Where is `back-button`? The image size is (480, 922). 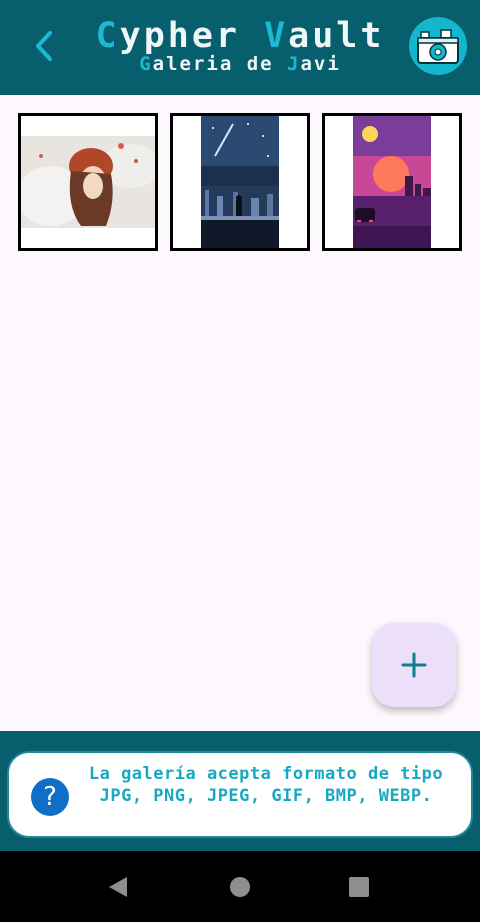 back-button is located at coordinates (44, 46).